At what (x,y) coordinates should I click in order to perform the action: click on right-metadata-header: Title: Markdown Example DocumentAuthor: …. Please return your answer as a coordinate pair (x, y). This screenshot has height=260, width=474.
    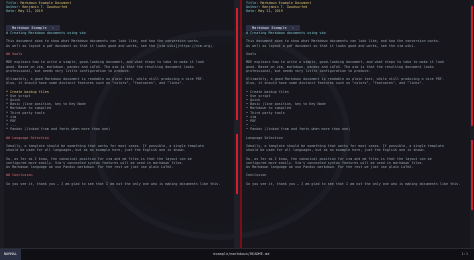
    Looking at the image, I should click on (357, 11).